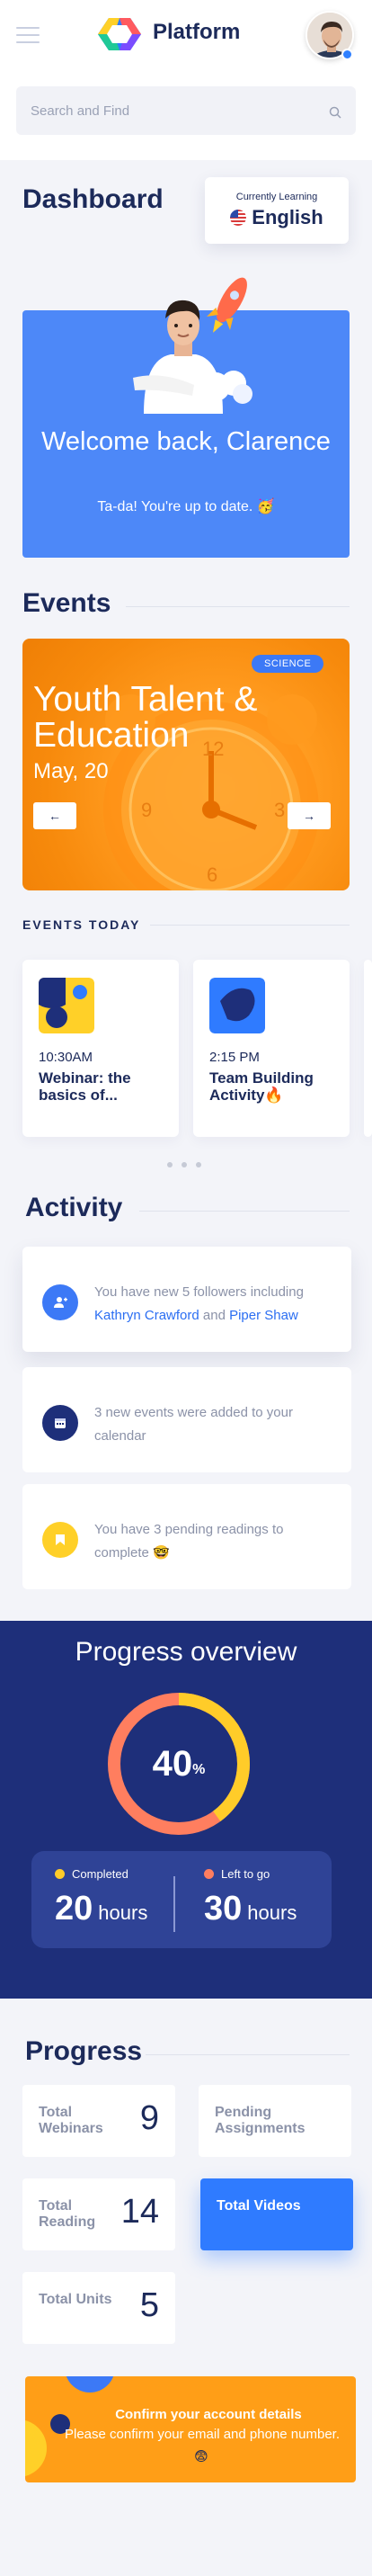  I want to click on event-time: 2:15 PM, so click(234, 1057).